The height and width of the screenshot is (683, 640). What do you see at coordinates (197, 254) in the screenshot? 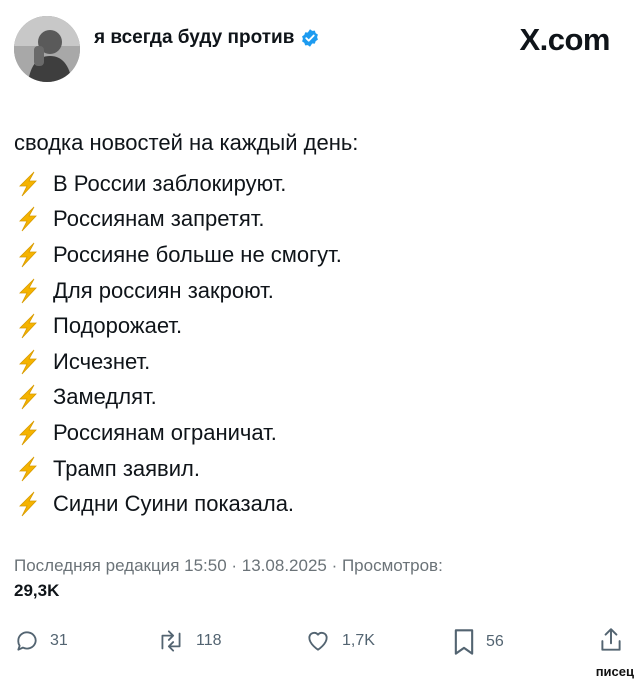
I see `list-item-text: Россияне больше не смогут.` at bounding box center [197, 254].